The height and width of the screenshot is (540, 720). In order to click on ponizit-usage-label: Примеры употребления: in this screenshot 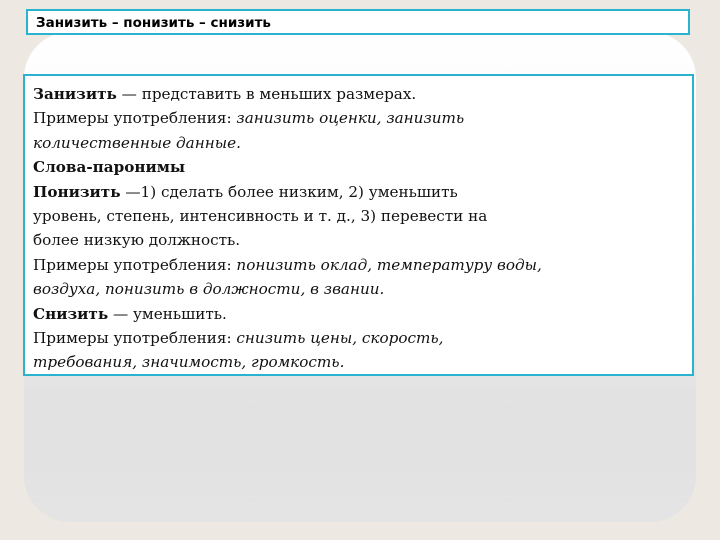, I will do `click(135, 264)`.